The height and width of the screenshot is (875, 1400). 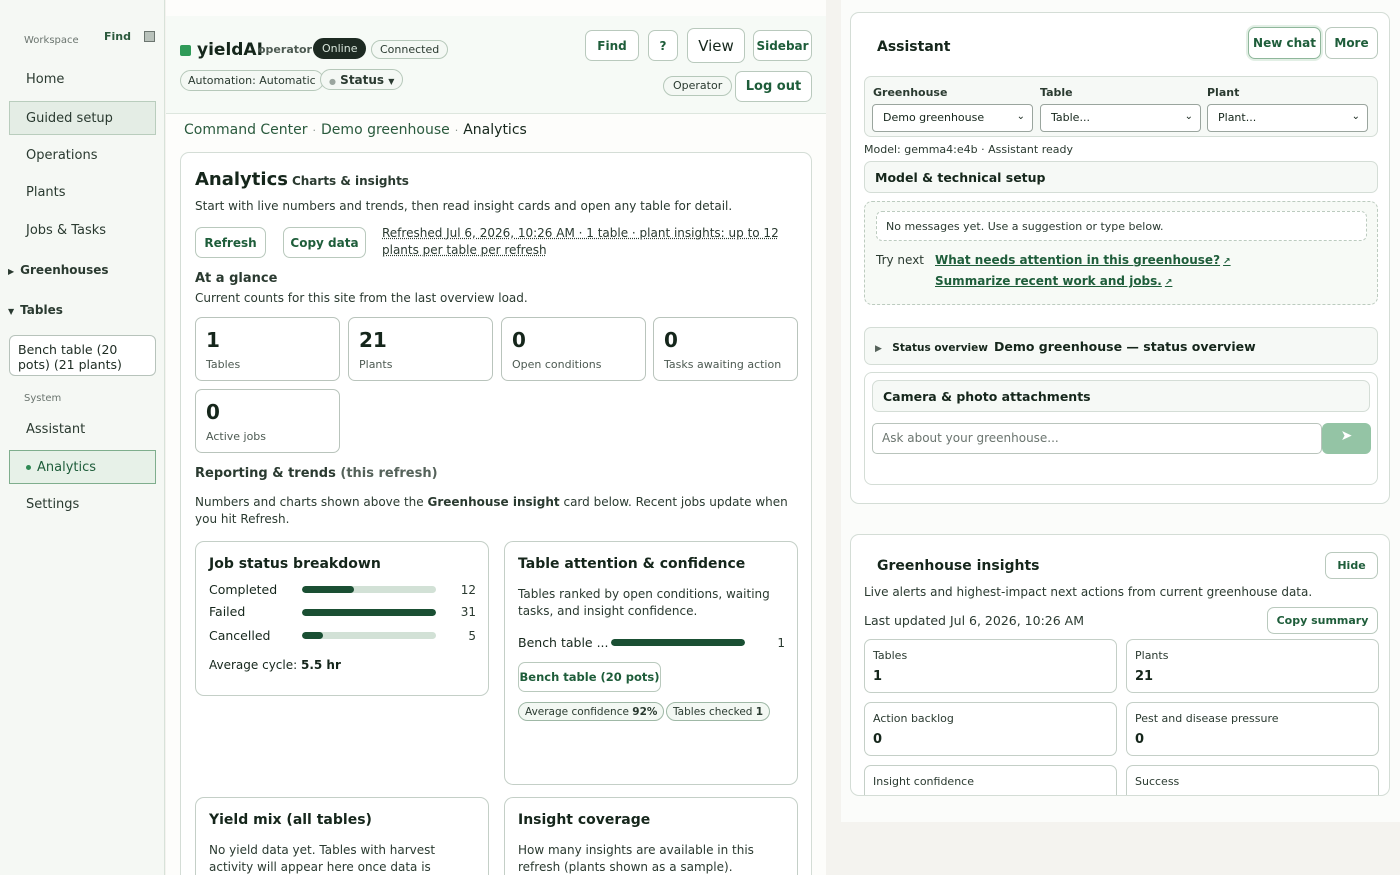 What do you see at coordinates (66, 230) in the screenshot?
I see `sidebar-item-jobs-tasks: Jobs & Tasks` at bounding box center [66, 230].